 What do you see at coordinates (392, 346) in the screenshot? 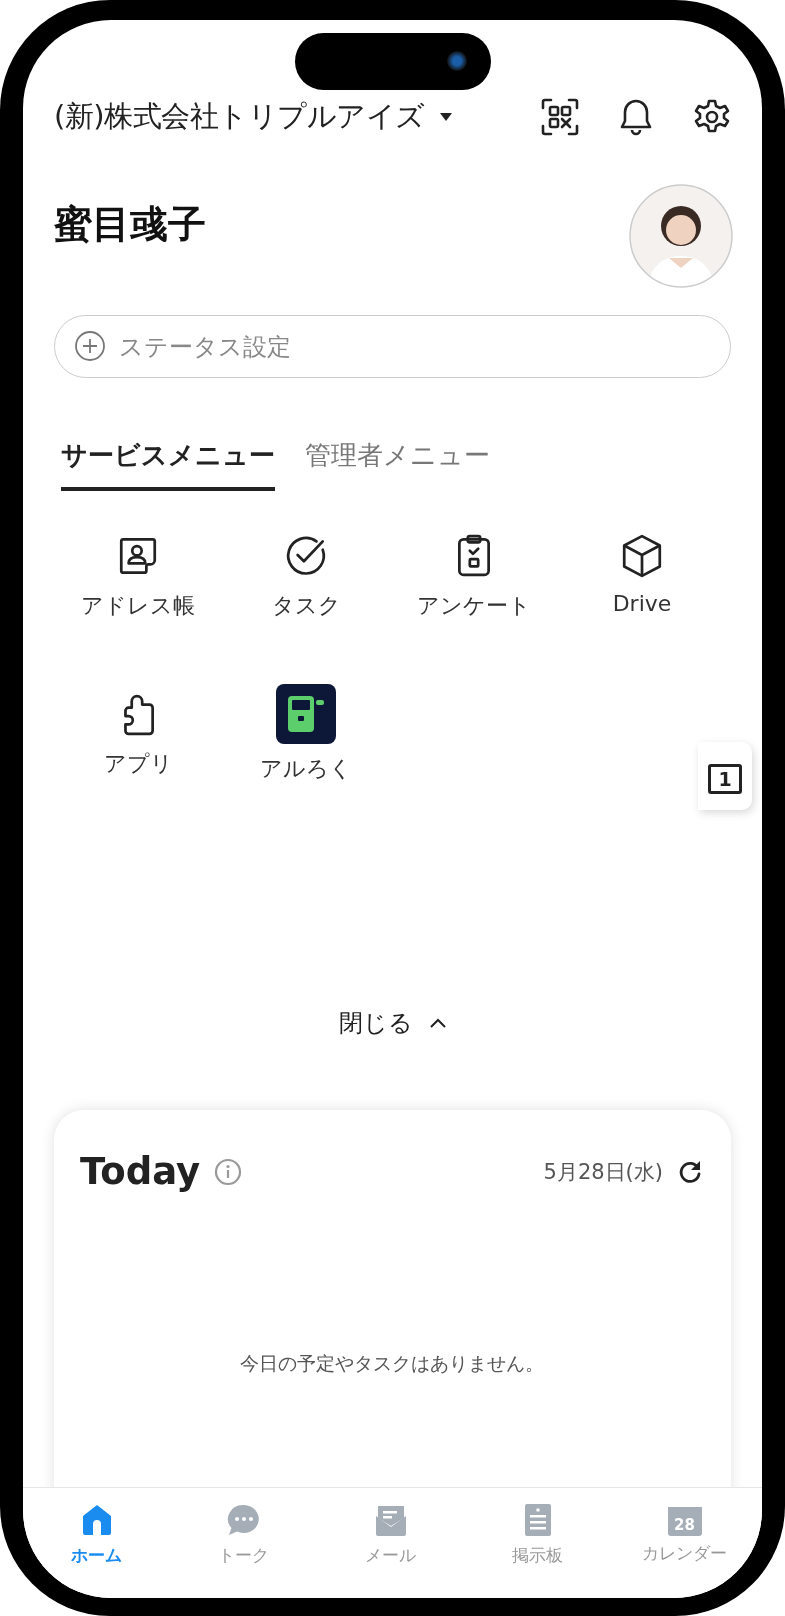
I see `status-field: ステータス設定` at bounding box center [392, 346].